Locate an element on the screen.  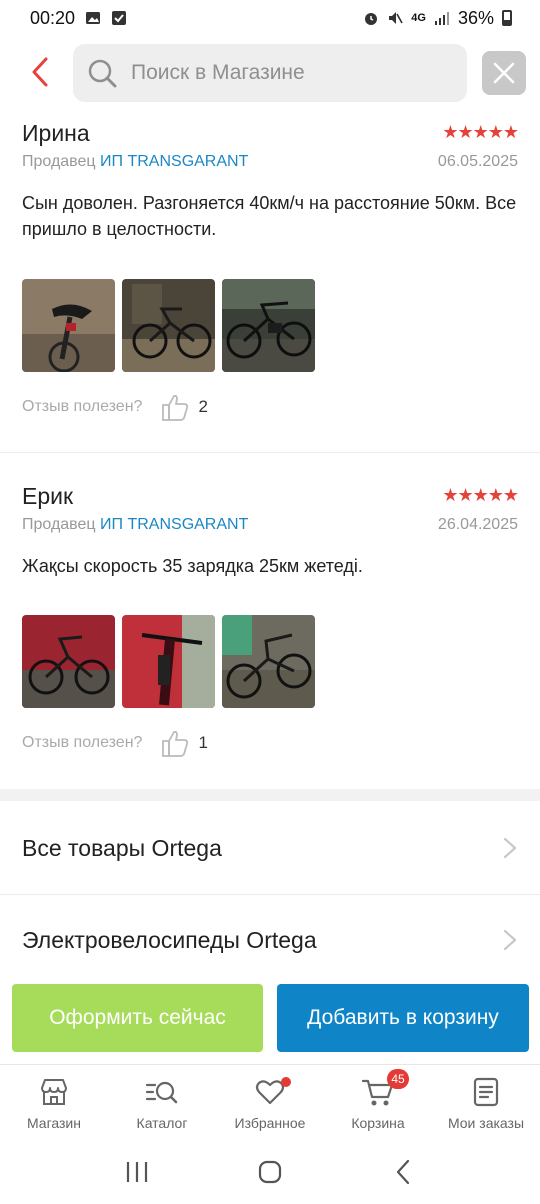
all-products-label: Все товары Ortega is located at coordinates (122, 847).